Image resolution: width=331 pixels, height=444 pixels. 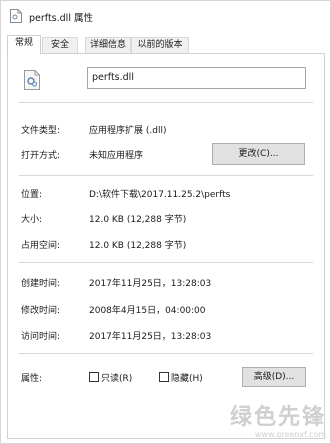 I want to click on tab-previous-versions: 以前的版本, so click(x=160, y=45).